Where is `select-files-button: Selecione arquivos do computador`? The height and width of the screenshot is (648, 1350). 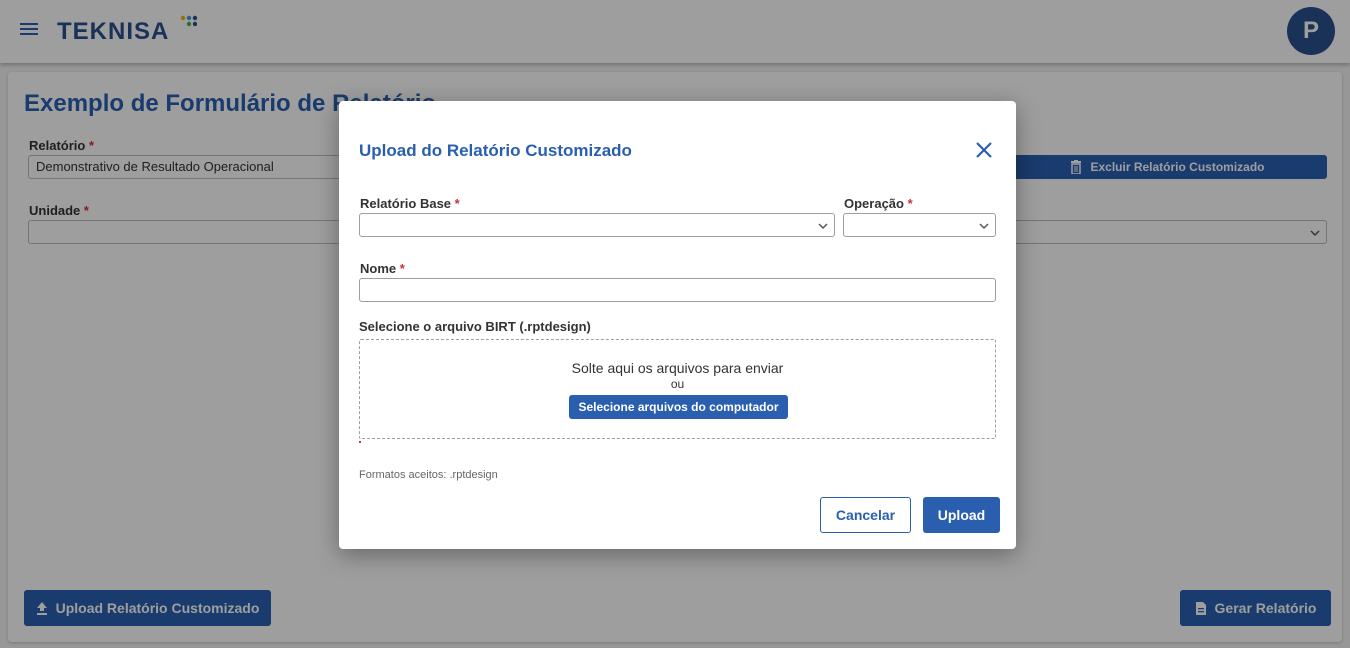 select-files-button: Selecione arquivos do computador is located at coordinates (678, 407).